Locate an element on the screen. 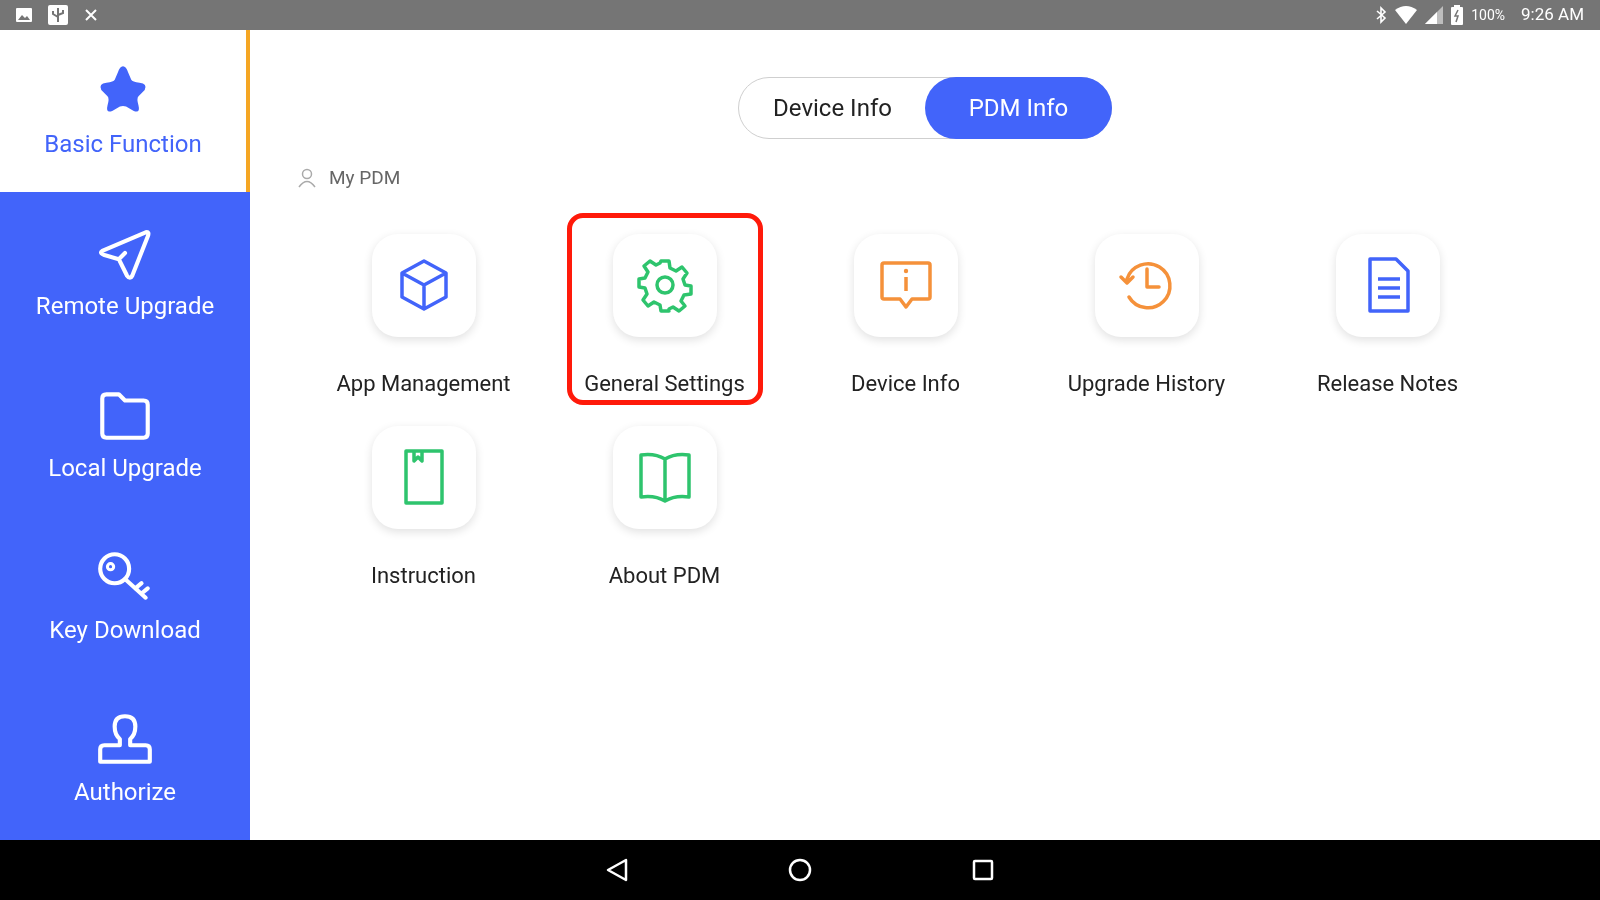 This screenshot has height=900, width=1600. tab: PDM Info is located at coordinates (1018, 108).